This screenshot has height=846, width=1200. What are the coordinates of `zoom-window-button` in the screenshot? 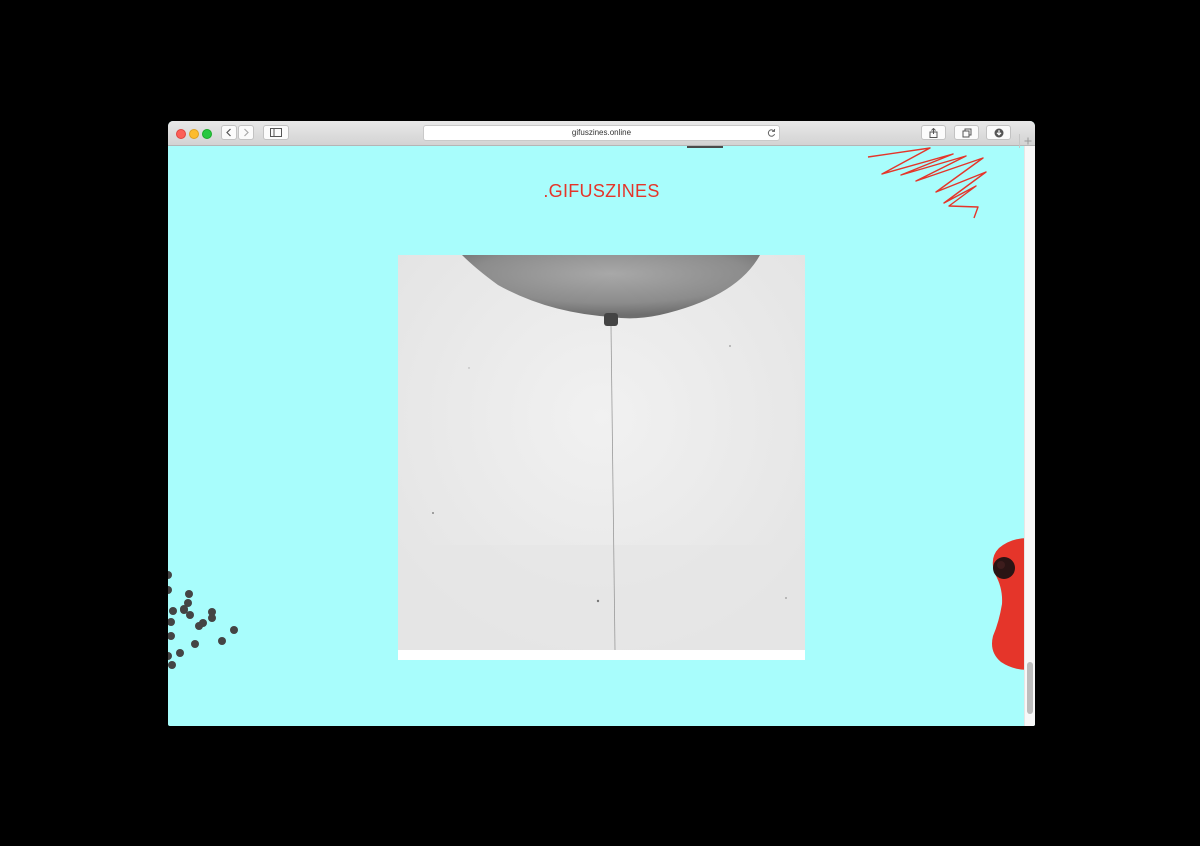 It's located at (207, 134).